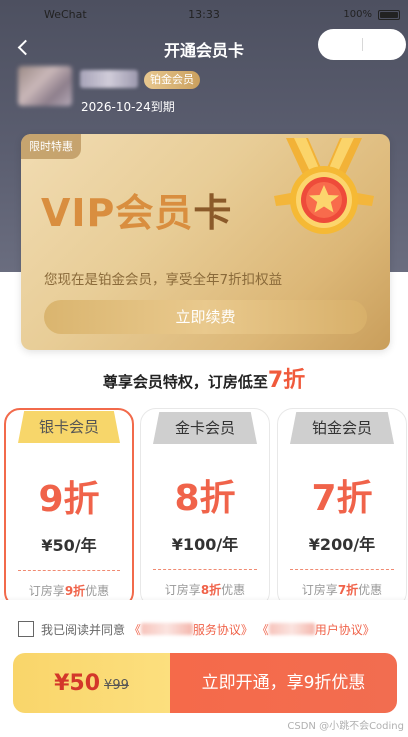 This screenshot has height=737, width=408. I want to click on privilege-heading-highlight: 7折, so click(286, 380).